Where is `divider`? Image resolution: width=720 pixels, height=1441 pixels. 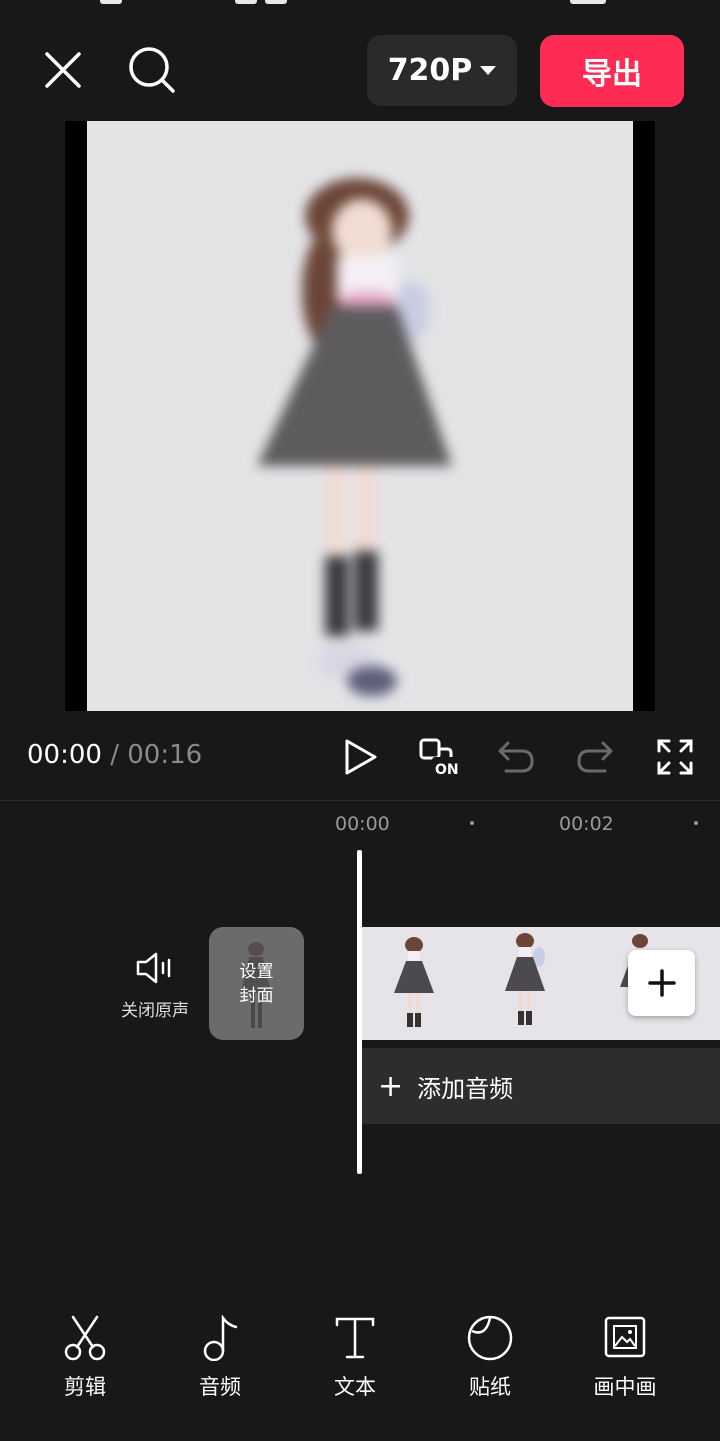
divider is located at coordinates (360, 800).